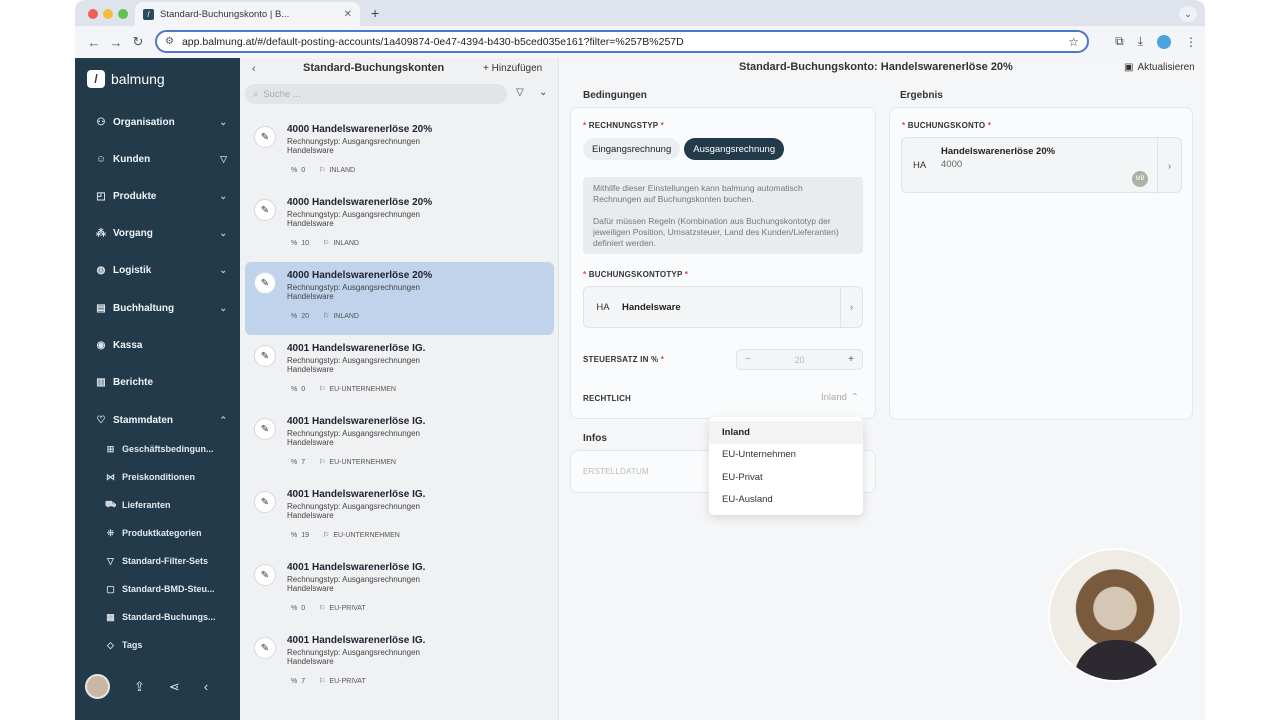  What do you see at coordinates (607, 398) in the screenshot?
I see `legal-label: RECHTLICH` at bounding box center [607, 398].